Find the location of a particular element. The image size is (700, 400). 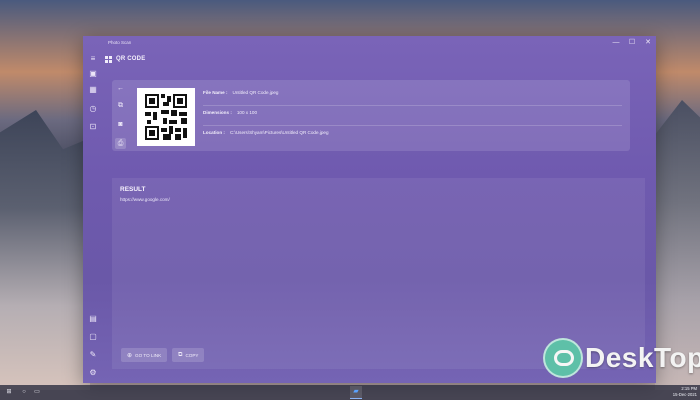

link-icon: ⊕ is located at coordinates (130, 355).